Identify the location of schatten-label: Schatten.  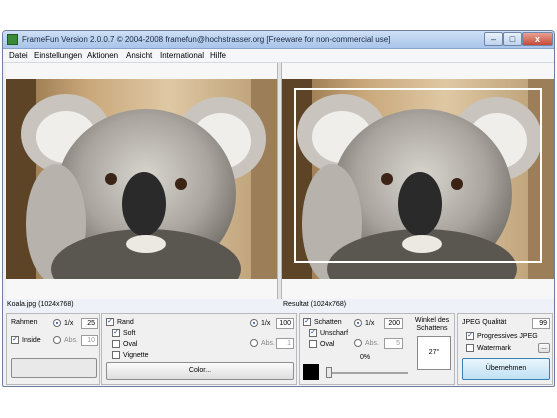
(328, 322).